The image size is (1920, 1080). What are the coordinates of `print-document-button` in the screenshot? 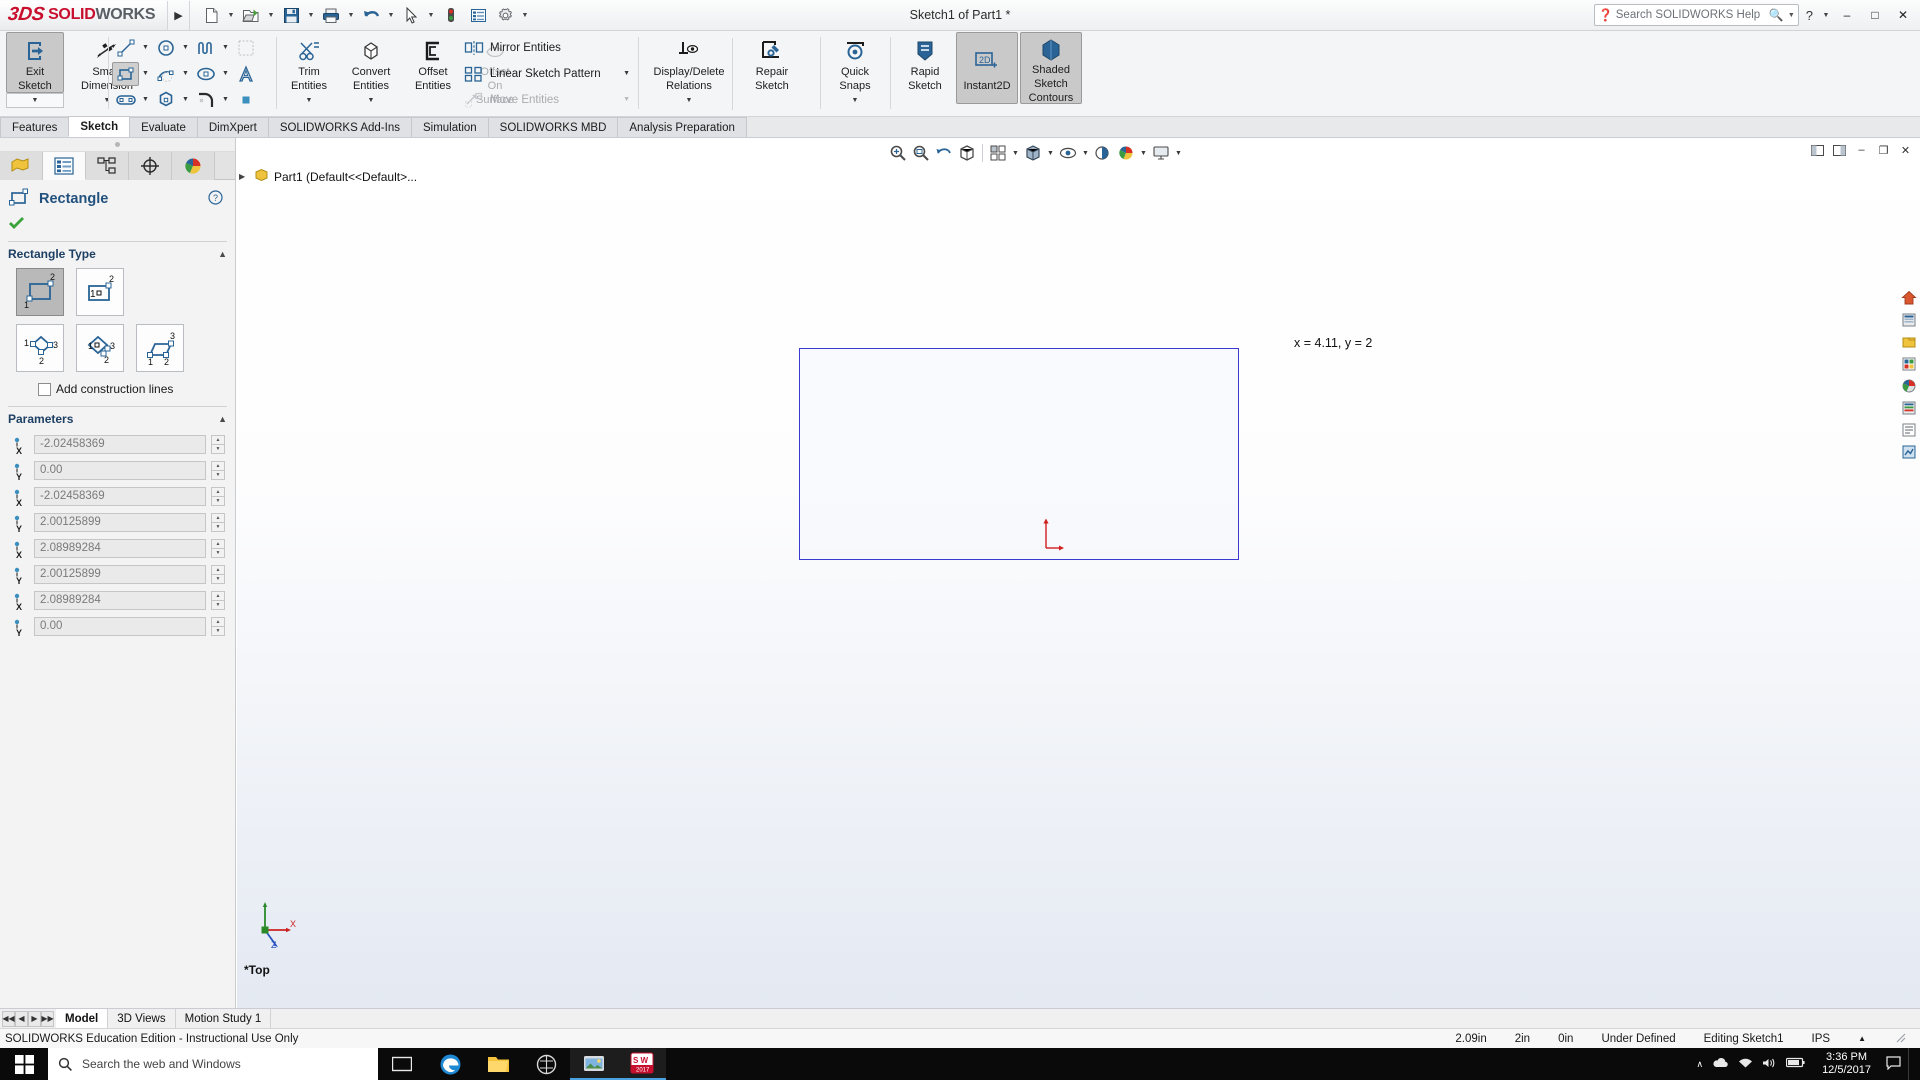 It's located at (331, 15).